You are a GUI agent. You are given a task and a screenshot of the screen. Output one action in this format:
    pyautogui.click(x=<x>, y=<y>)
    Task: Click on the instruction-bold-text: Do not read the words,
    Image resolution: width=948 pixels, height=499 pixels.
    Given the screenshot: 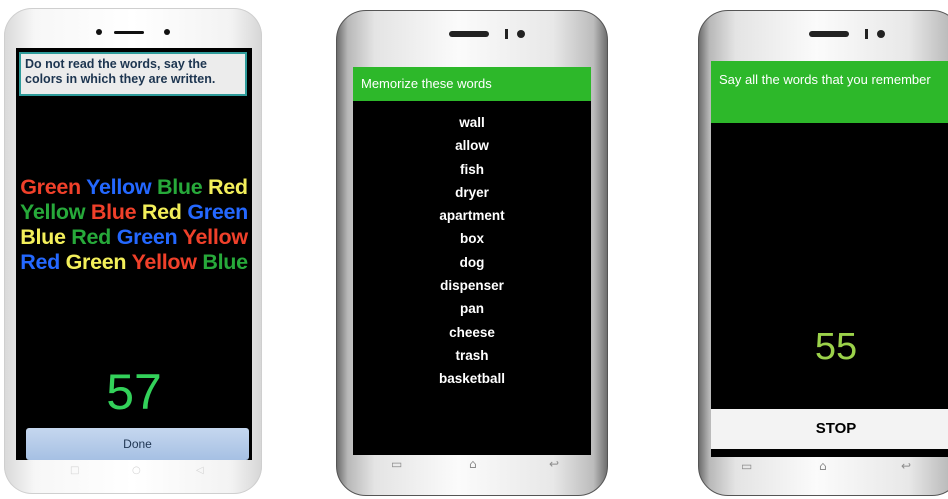 What is the action you would take?
    pyautogui.click(x=93, y=64)
    